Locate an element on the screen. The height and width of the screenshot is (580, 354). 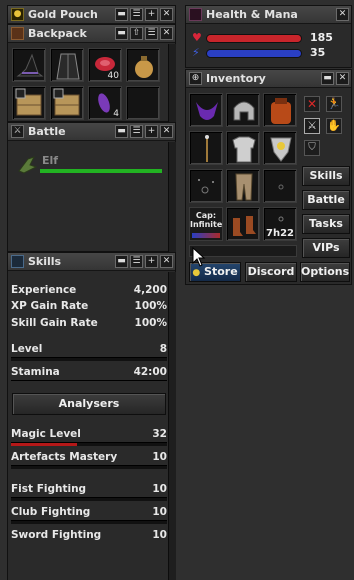
health-bar is located at coordinates (254, 38).